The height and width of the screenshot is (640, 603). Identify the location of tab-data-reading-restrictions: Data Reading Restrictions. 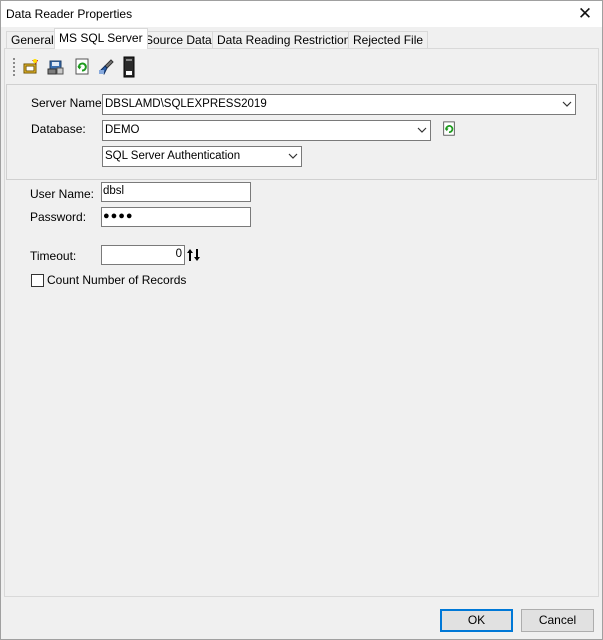
(287, 40).